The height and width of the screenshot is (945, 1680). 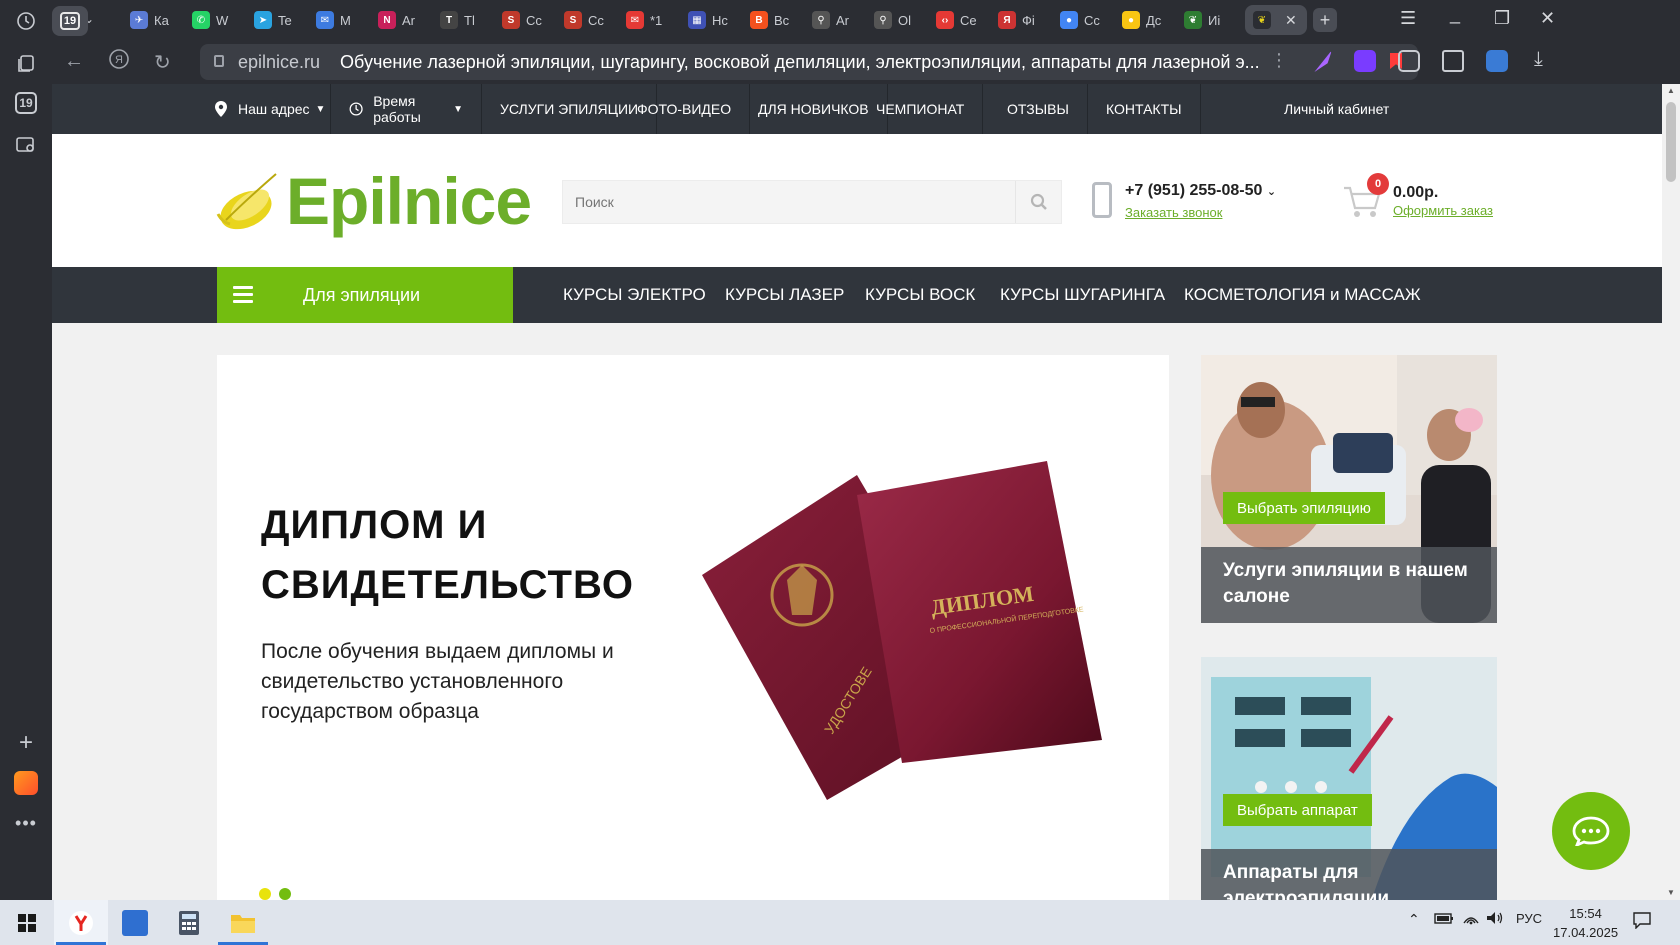 I want to click on tab-item: N Ar, so click(x=392, y=20).